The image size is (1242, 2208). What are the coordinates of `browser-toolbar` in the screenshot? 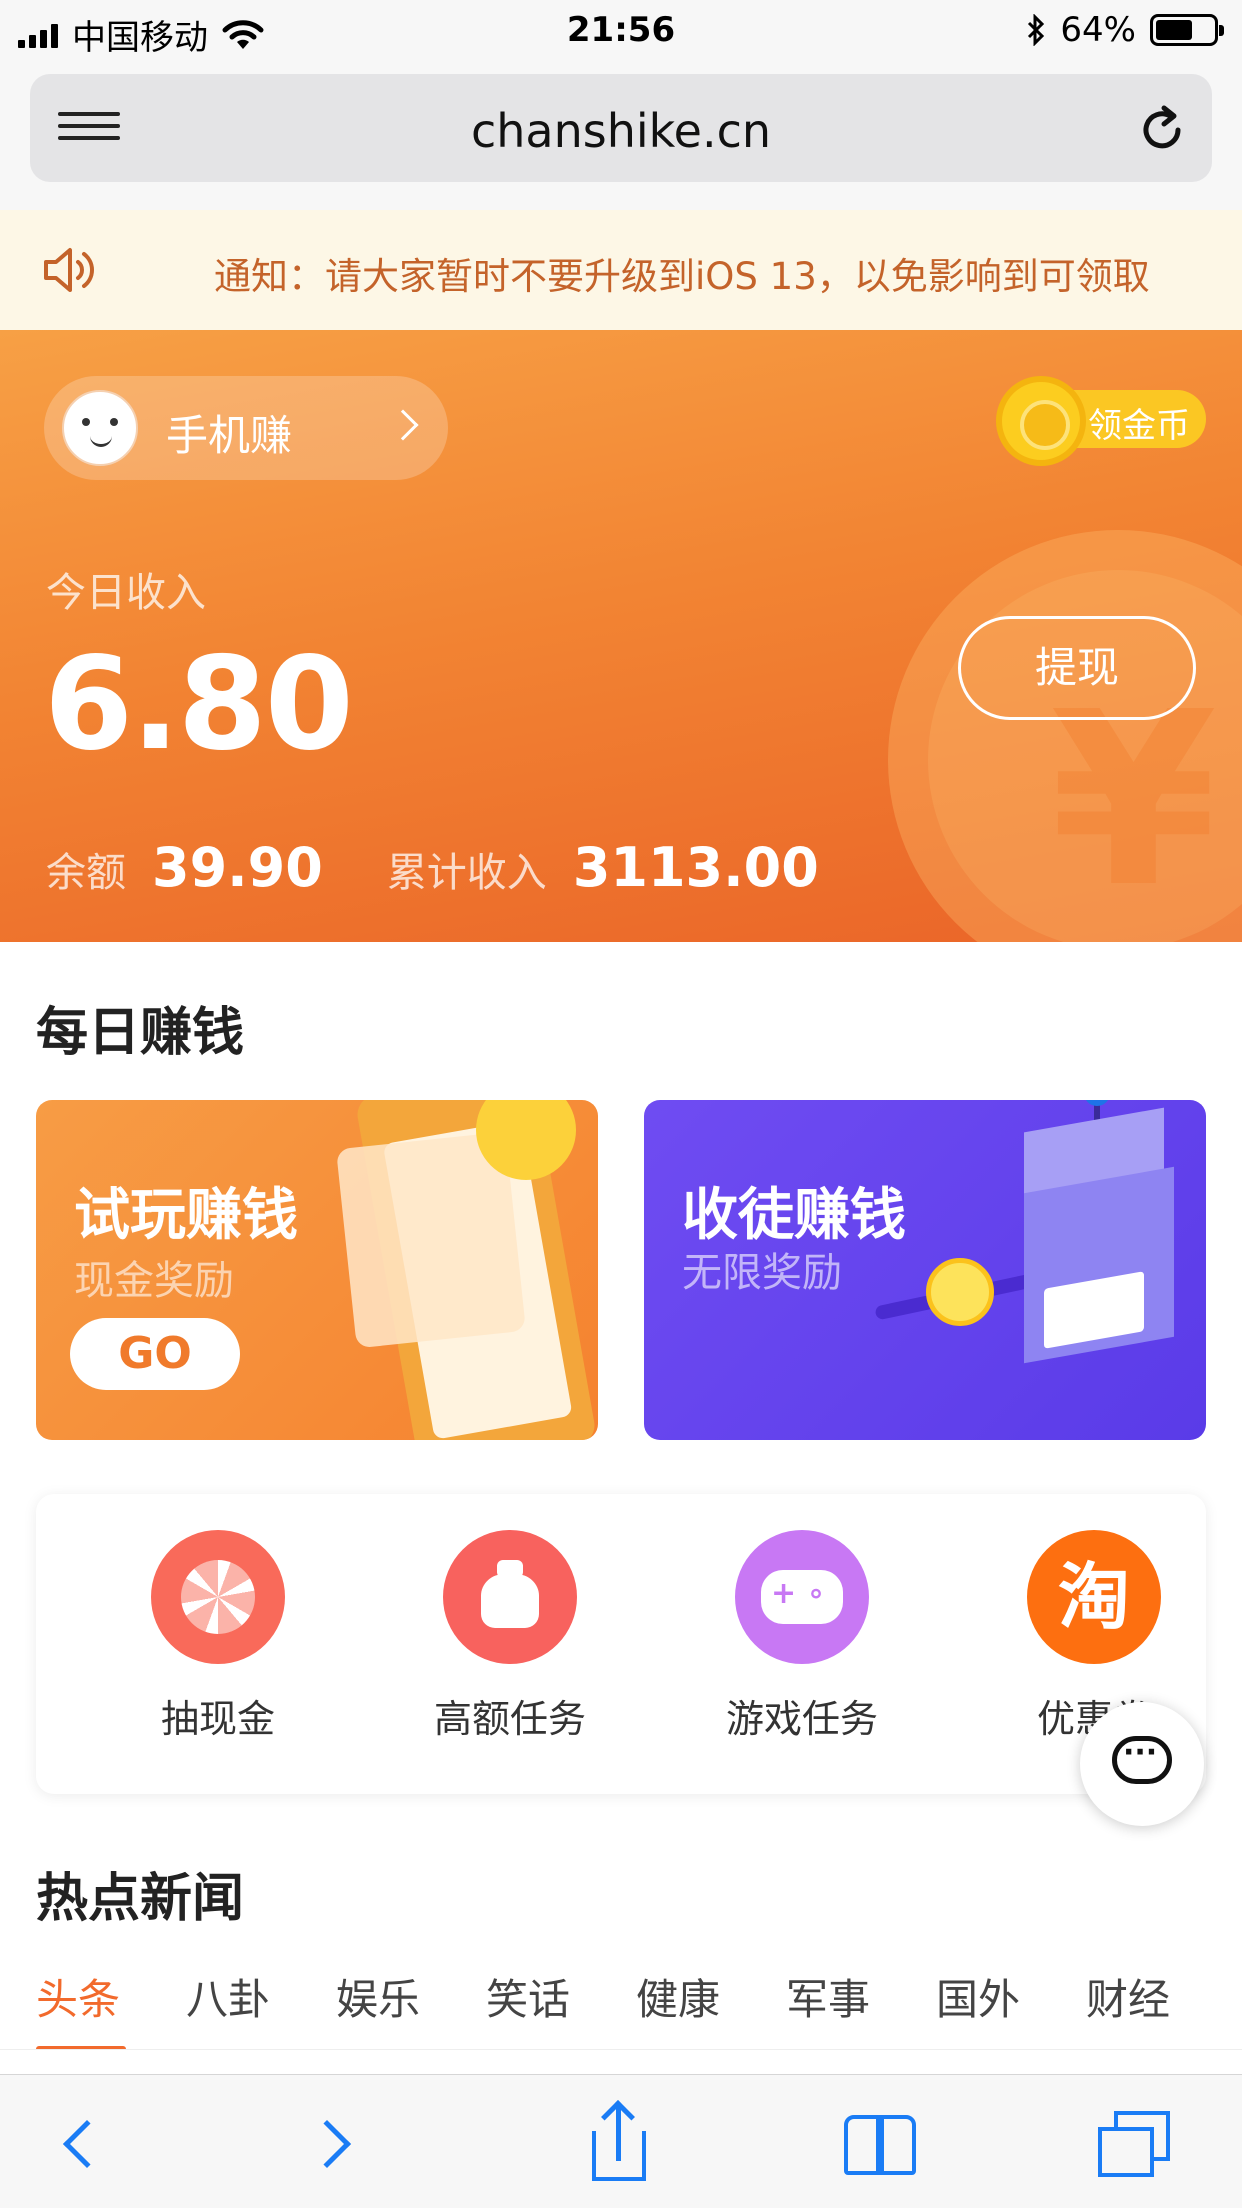 It's located at (621, 2141).